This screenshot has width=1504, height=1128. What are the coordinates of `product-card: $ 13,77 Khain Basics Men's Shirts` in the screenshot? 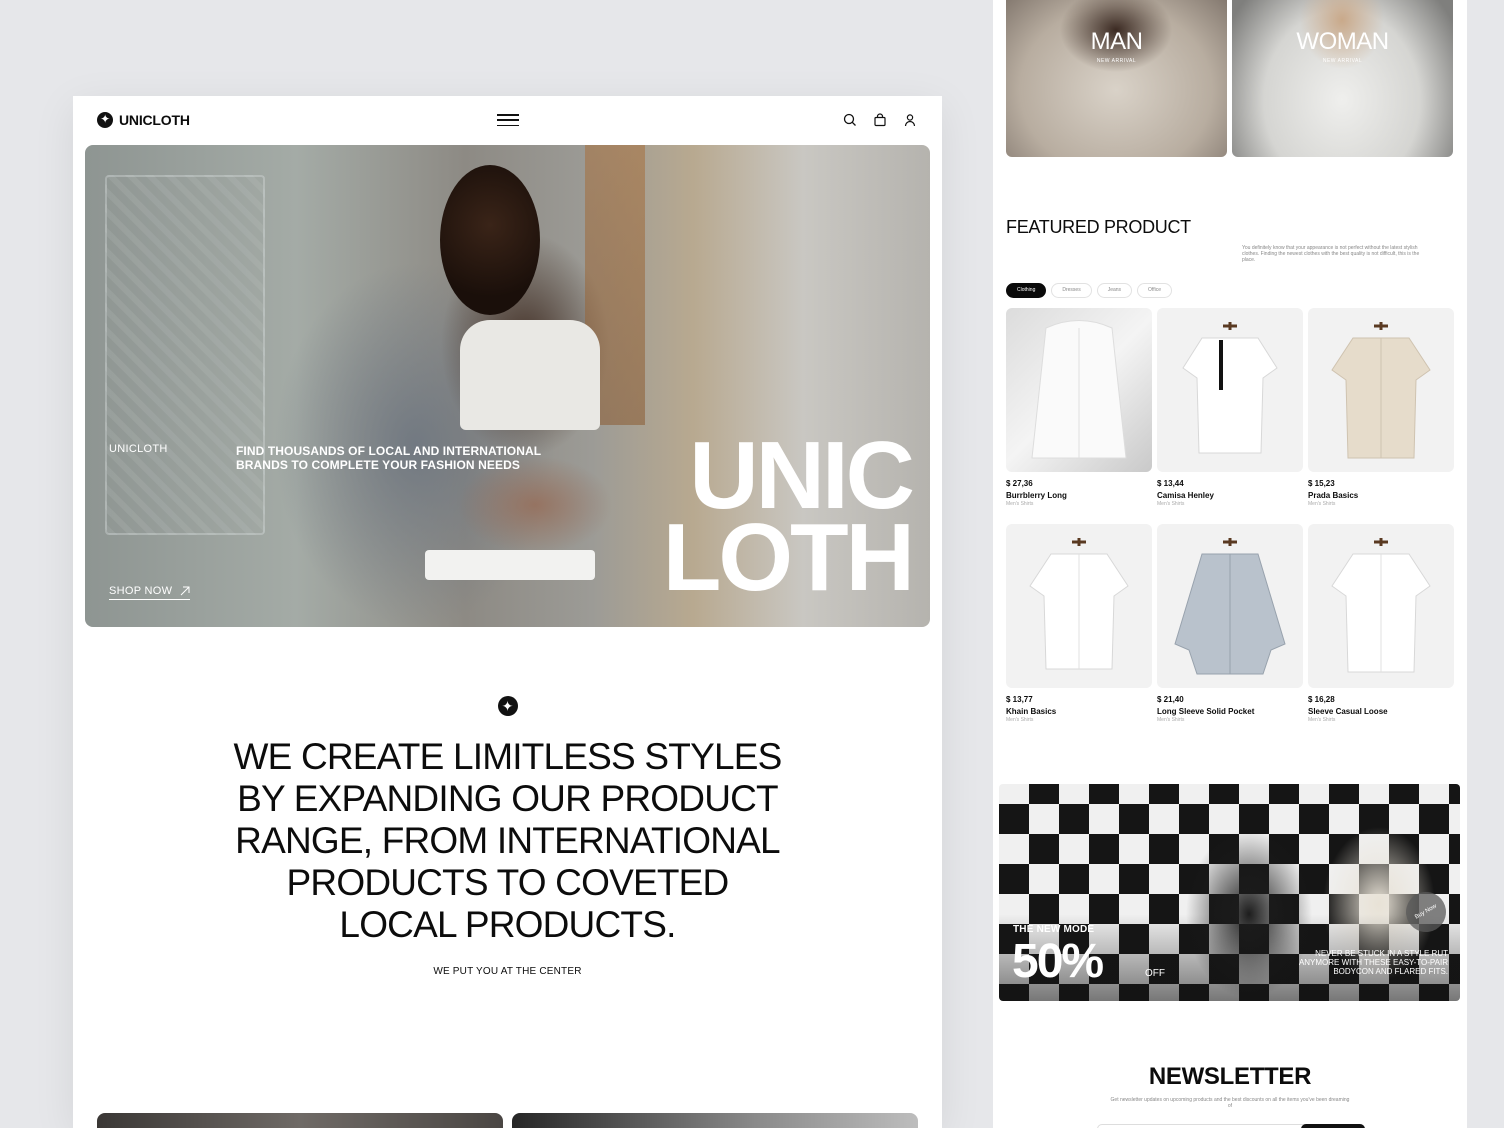 It's located at (1079, 632).